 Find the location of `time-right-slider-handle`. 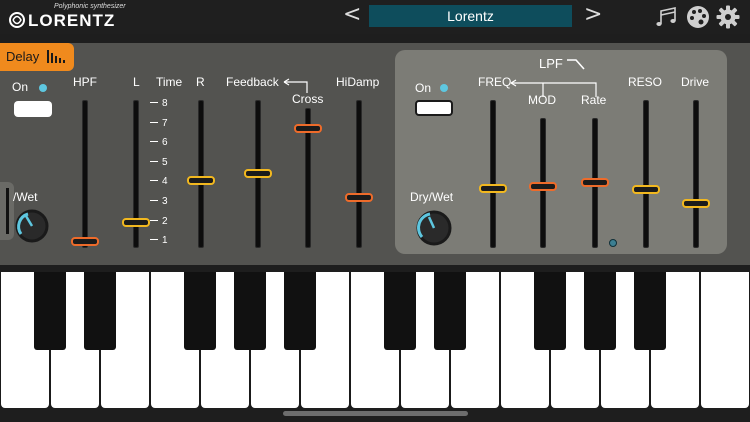

time-right-slider-handle is located at coordinates (201, 181).